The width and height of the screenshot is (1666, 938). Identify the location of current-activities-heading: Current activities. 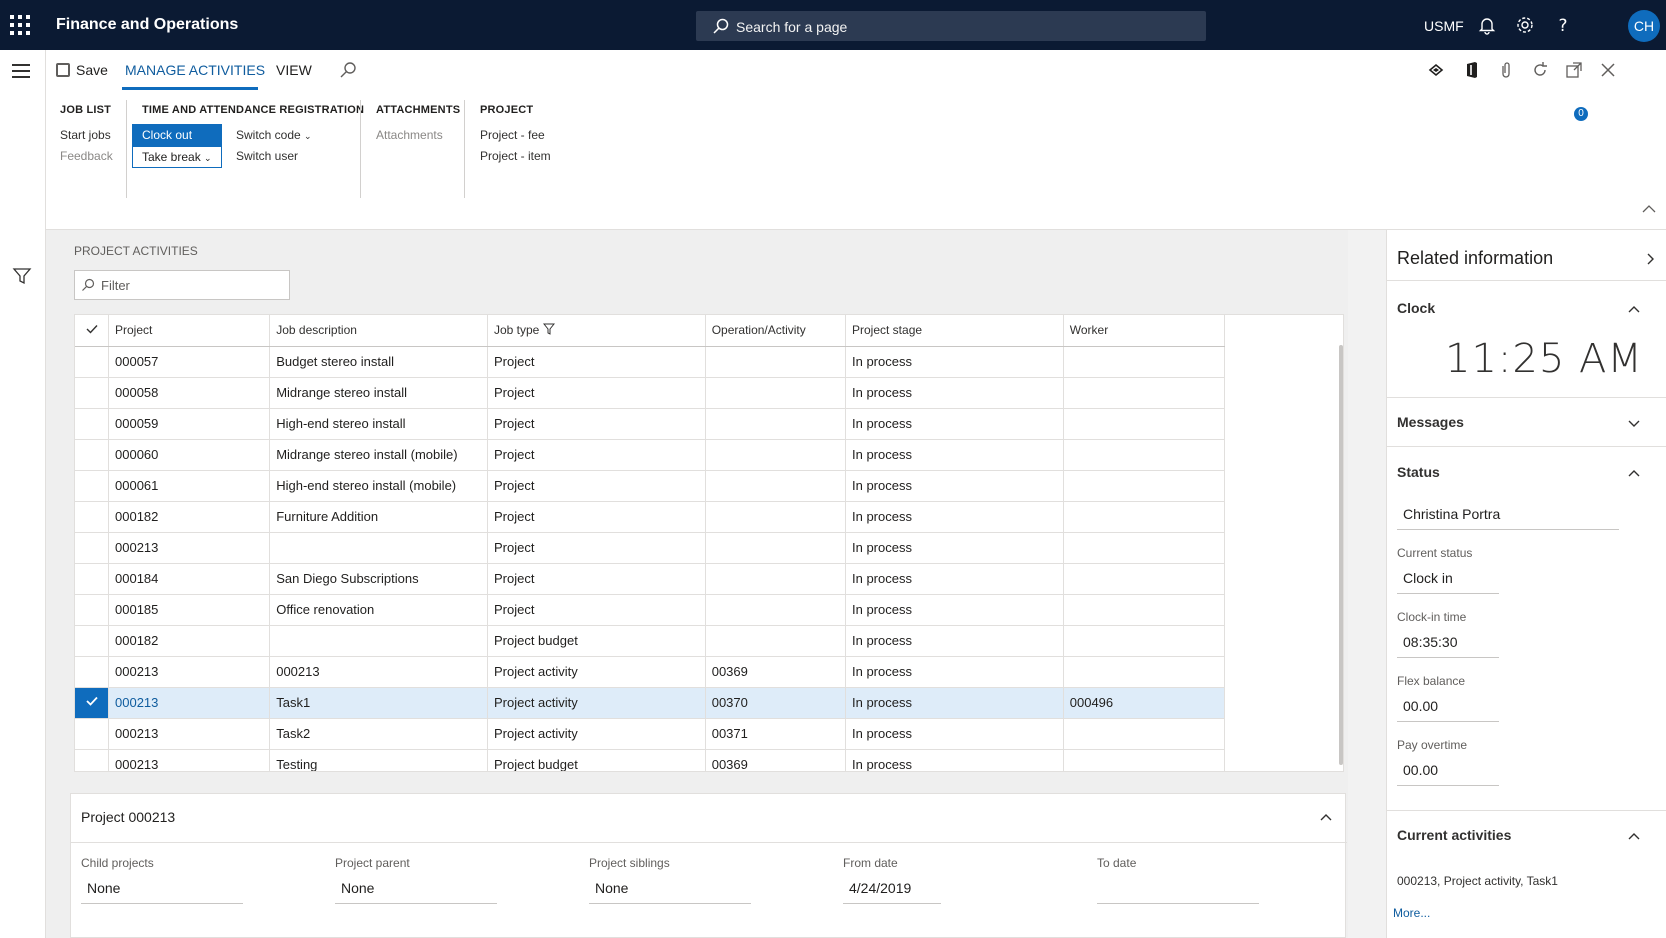
(1454, 835).